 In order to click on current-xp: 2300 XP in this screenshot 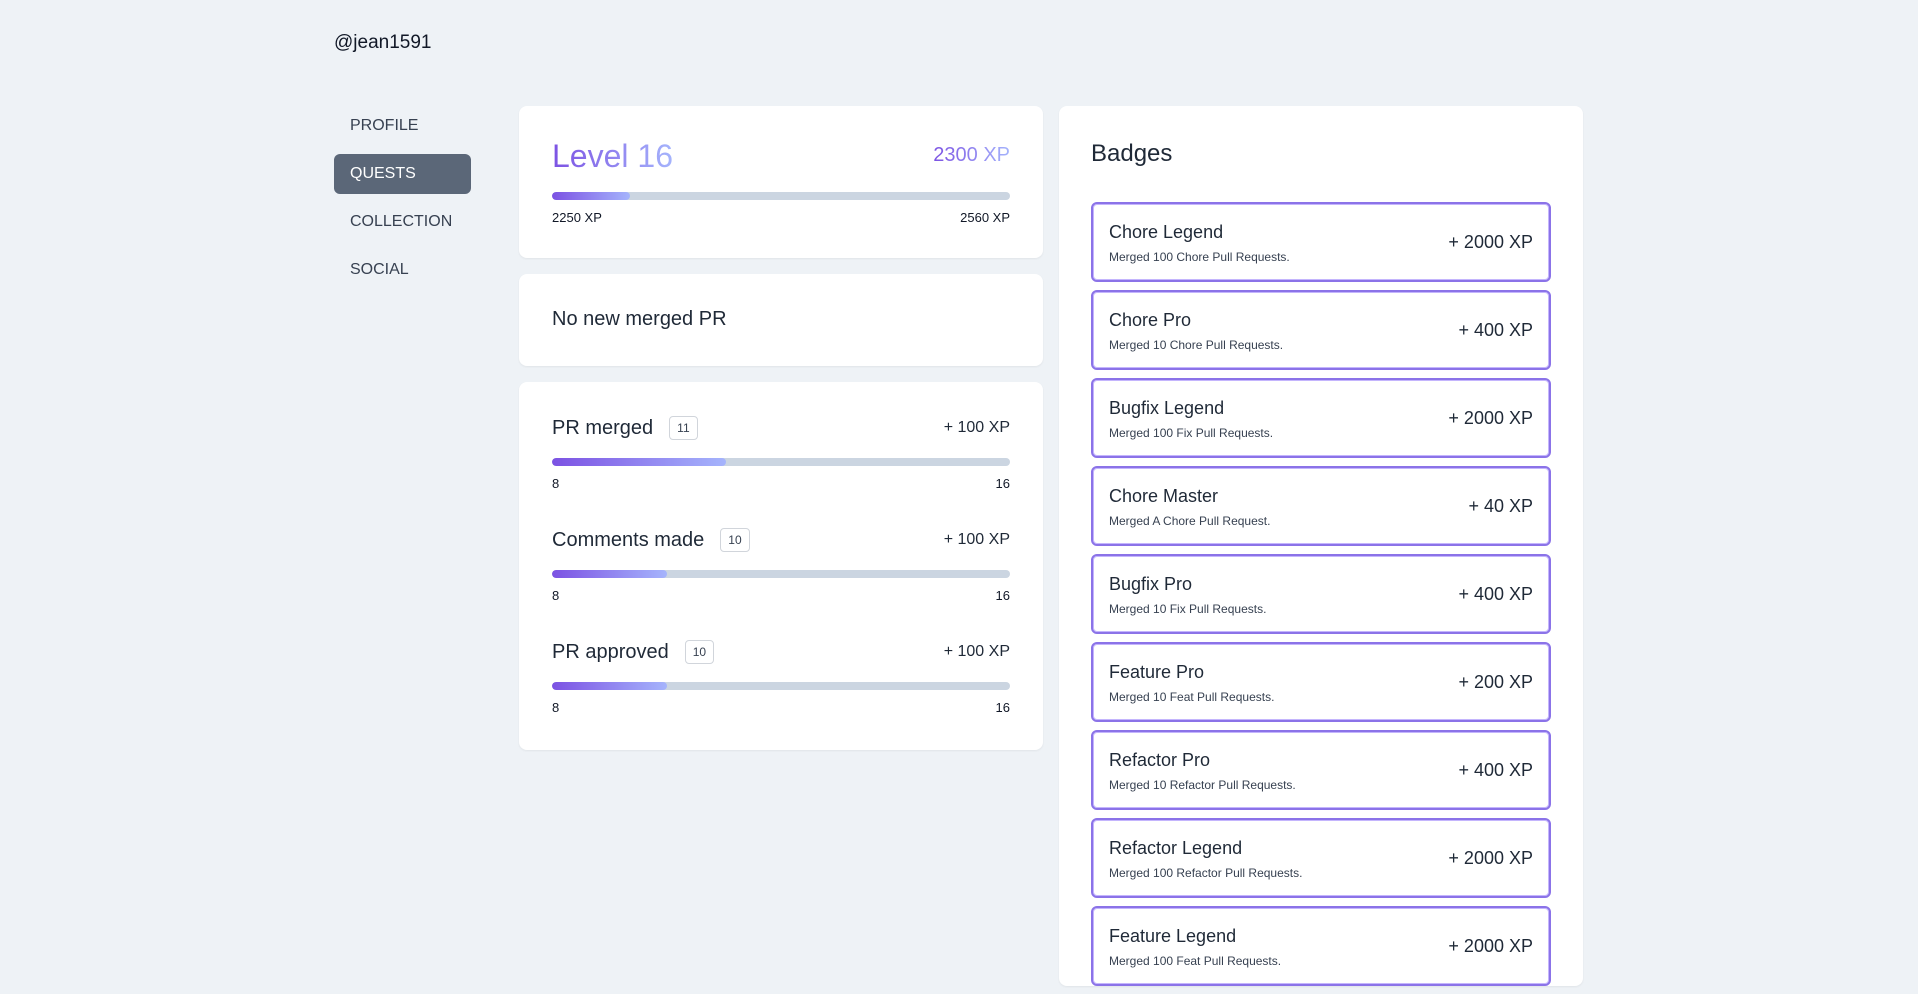, I will do `click(971, 155)`.